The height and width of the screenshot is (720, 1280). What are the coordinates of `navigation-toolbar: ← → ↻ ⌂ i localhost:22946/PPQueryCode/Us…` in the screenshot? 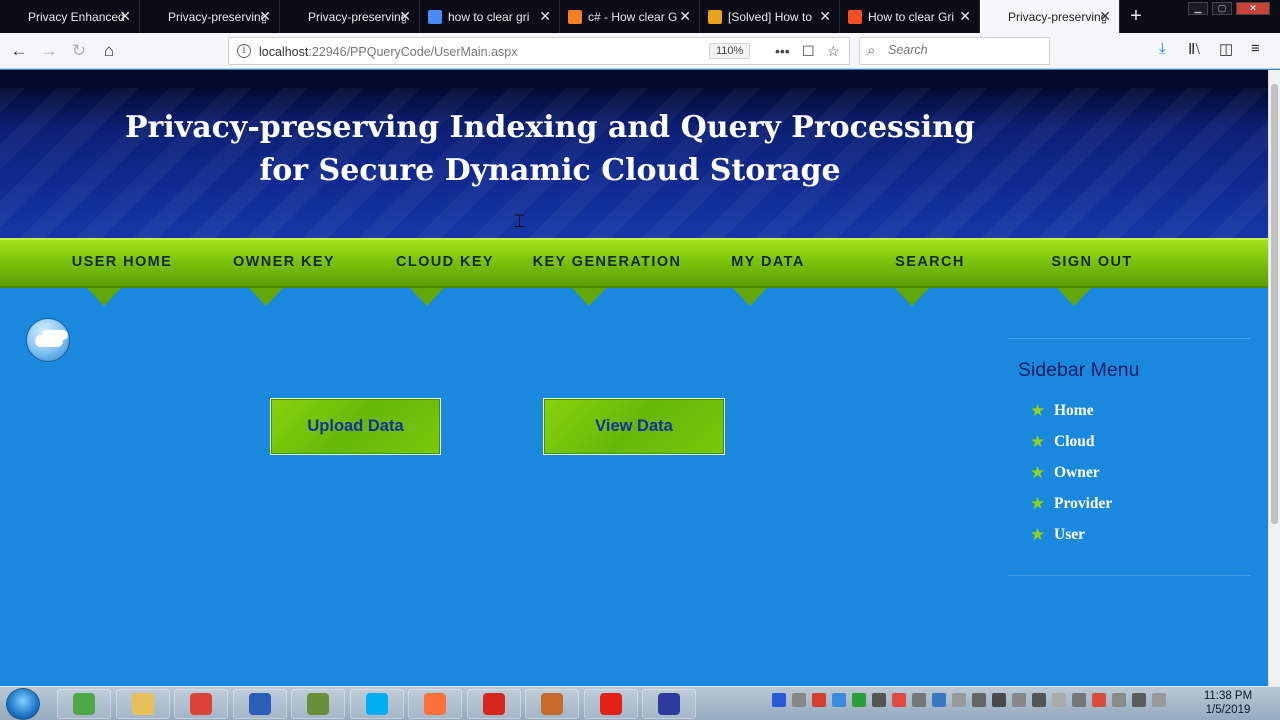 It's located at (640, 51).